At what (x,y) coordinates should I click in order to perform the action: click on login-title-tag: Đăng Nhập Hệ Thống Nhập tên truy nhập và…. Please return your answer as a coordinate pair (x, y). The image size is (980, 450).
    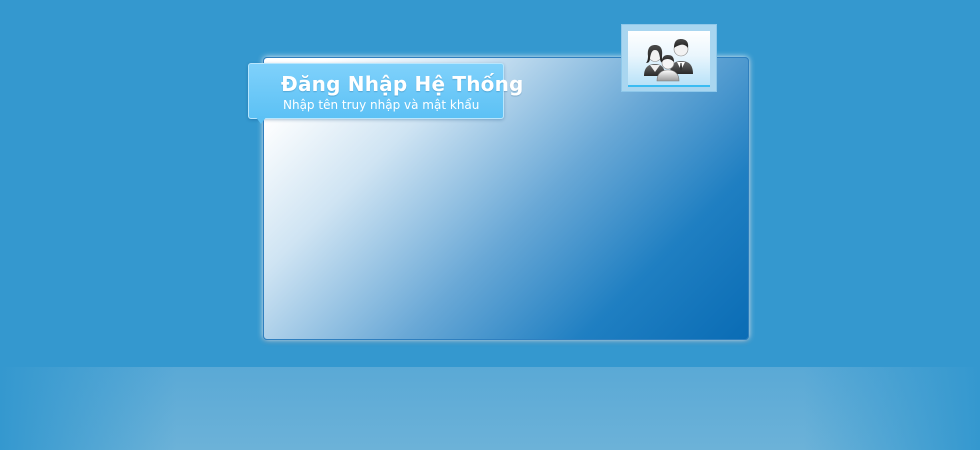
    Looking at the image, I should click on (385, 93).